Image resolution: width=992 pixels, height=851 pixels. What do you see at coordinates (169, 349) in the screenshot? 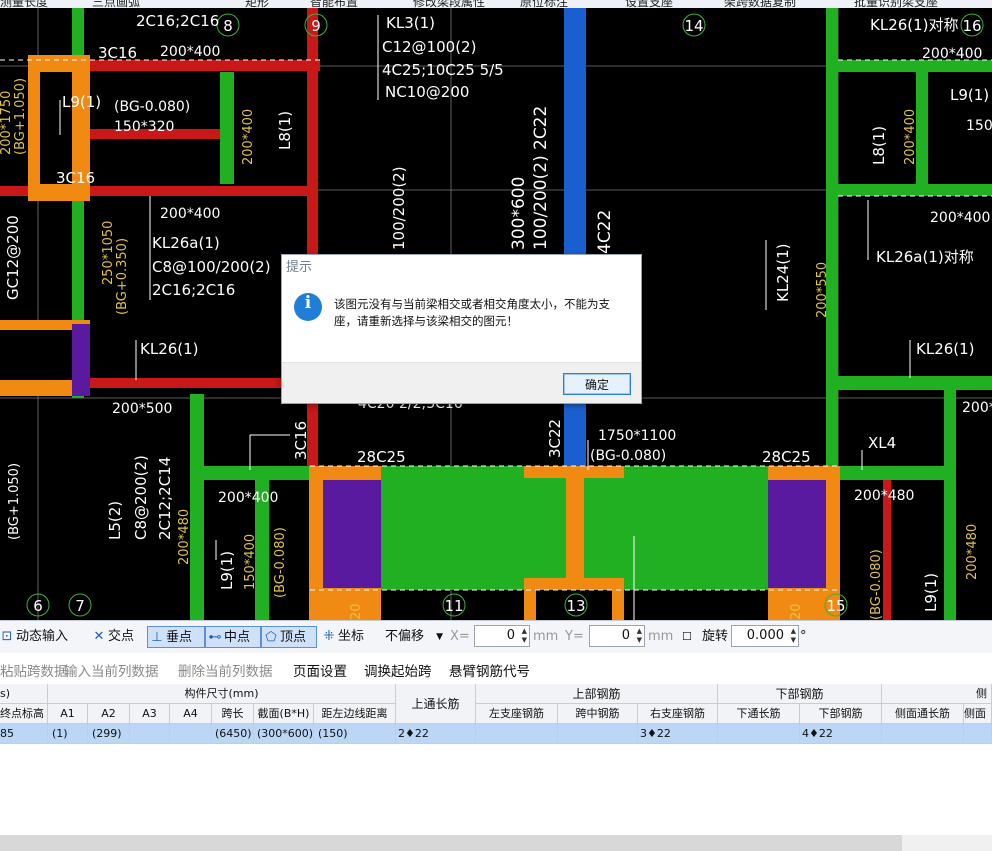
I see `label-kl26-a: KL26(1)` at bounding box center [169, 349].